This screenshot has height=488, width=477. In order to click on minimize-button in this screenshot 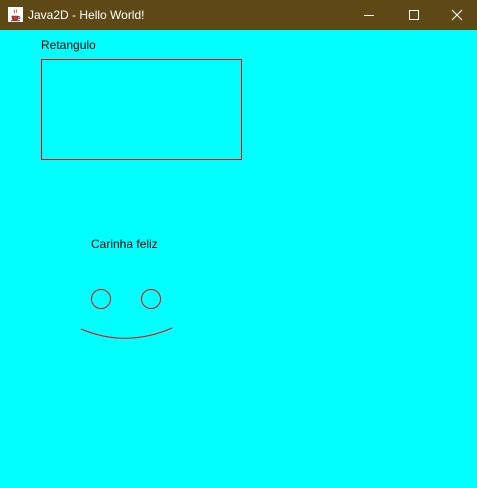, I will do `click(369, 15)`.